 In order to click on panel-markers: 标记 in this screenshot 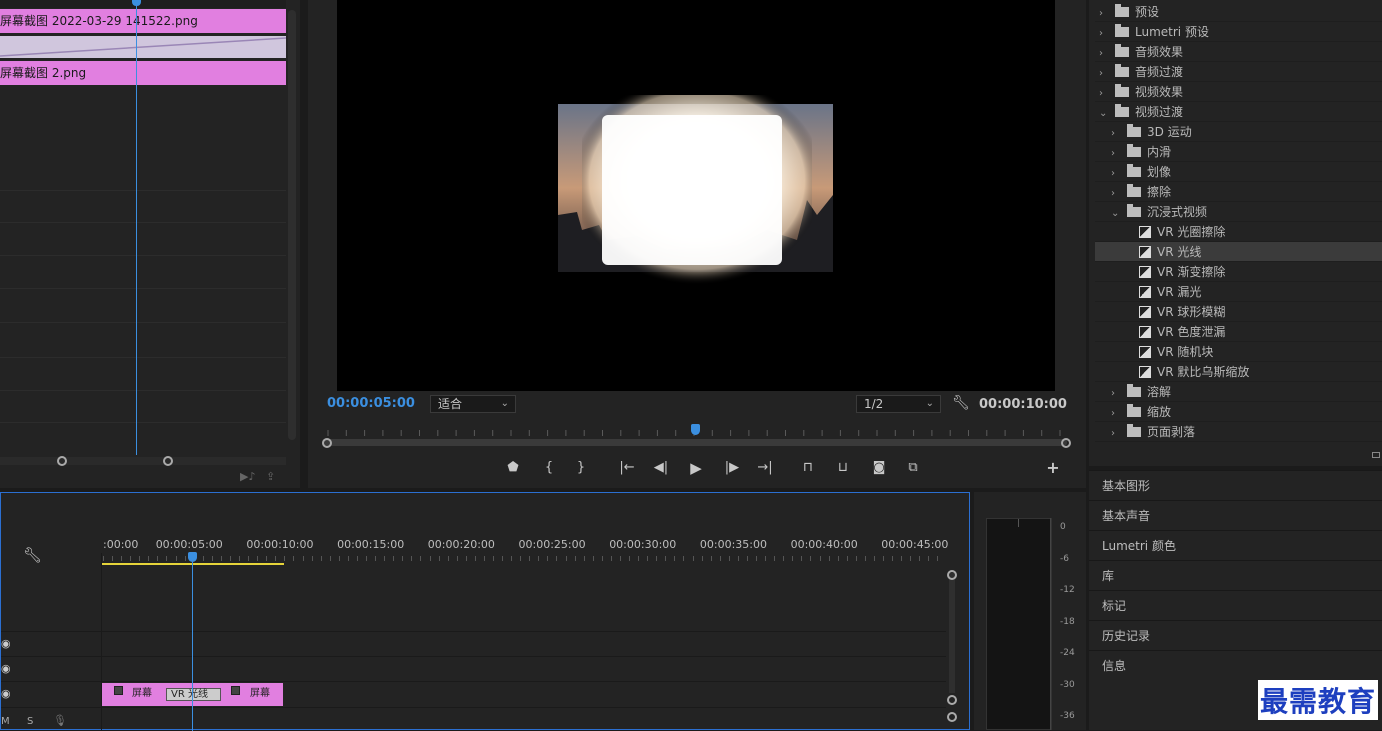, I will do `click(1235, 605)`.